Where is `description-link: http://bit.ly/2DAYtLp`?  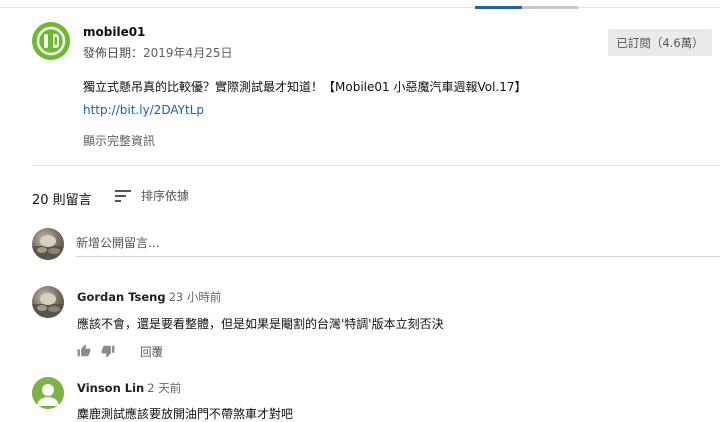 description-link: http://bit.ly/2DAYtLp is located at coordinates (143, 110).